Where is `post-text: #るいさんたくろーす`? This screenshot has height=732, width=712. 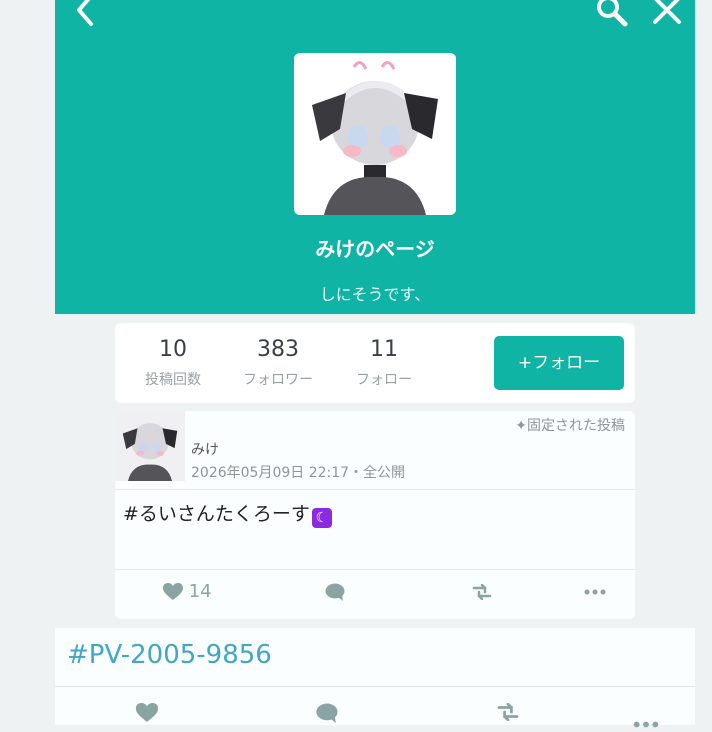
post-text: #るいさんたくろーす is located at coordinates (216, 514).